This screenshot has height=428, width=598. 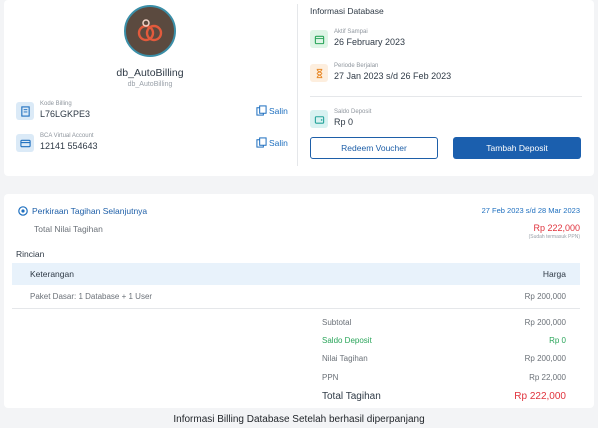 I want to click on rings-icon, so click(x=150, y=30).